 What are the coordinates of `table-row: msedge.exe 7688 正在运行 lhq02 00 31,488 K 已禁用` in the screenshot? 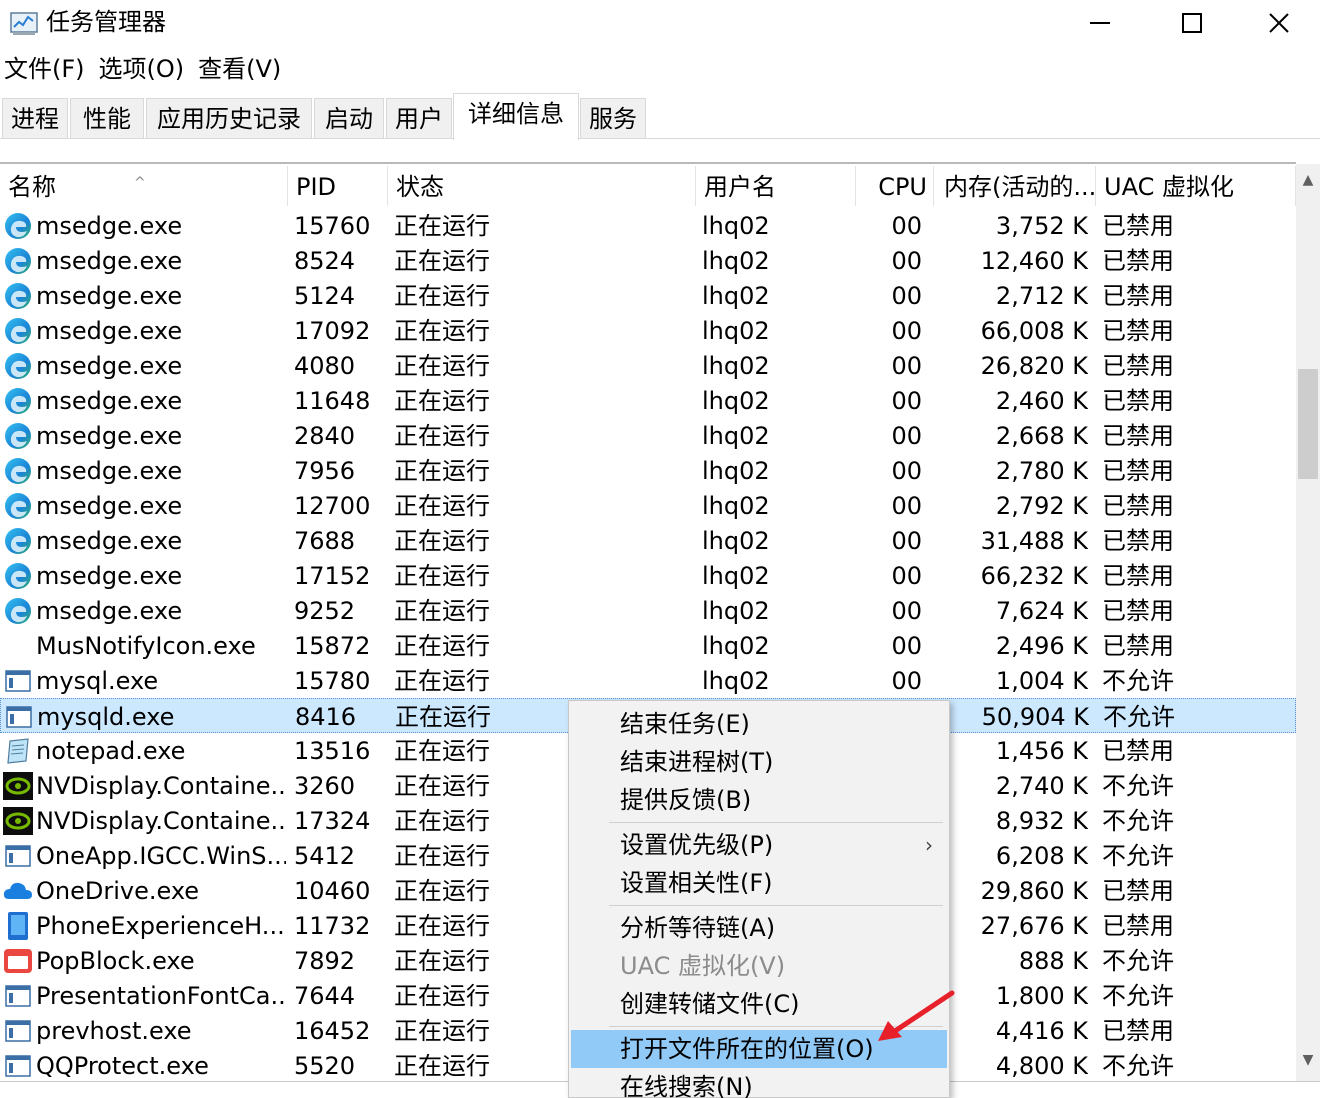 It's located at (648, 540).